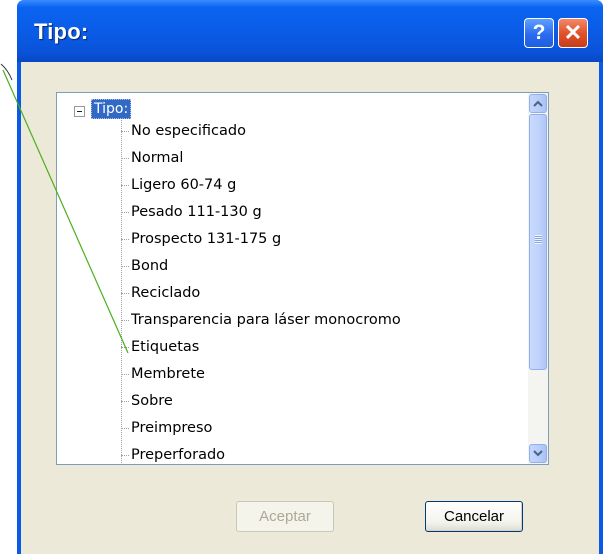  What do you see at coordinates (178, 455) in the screenshot?
I see `tree-item-label: Preperforado` at bounding box center [178, 455].